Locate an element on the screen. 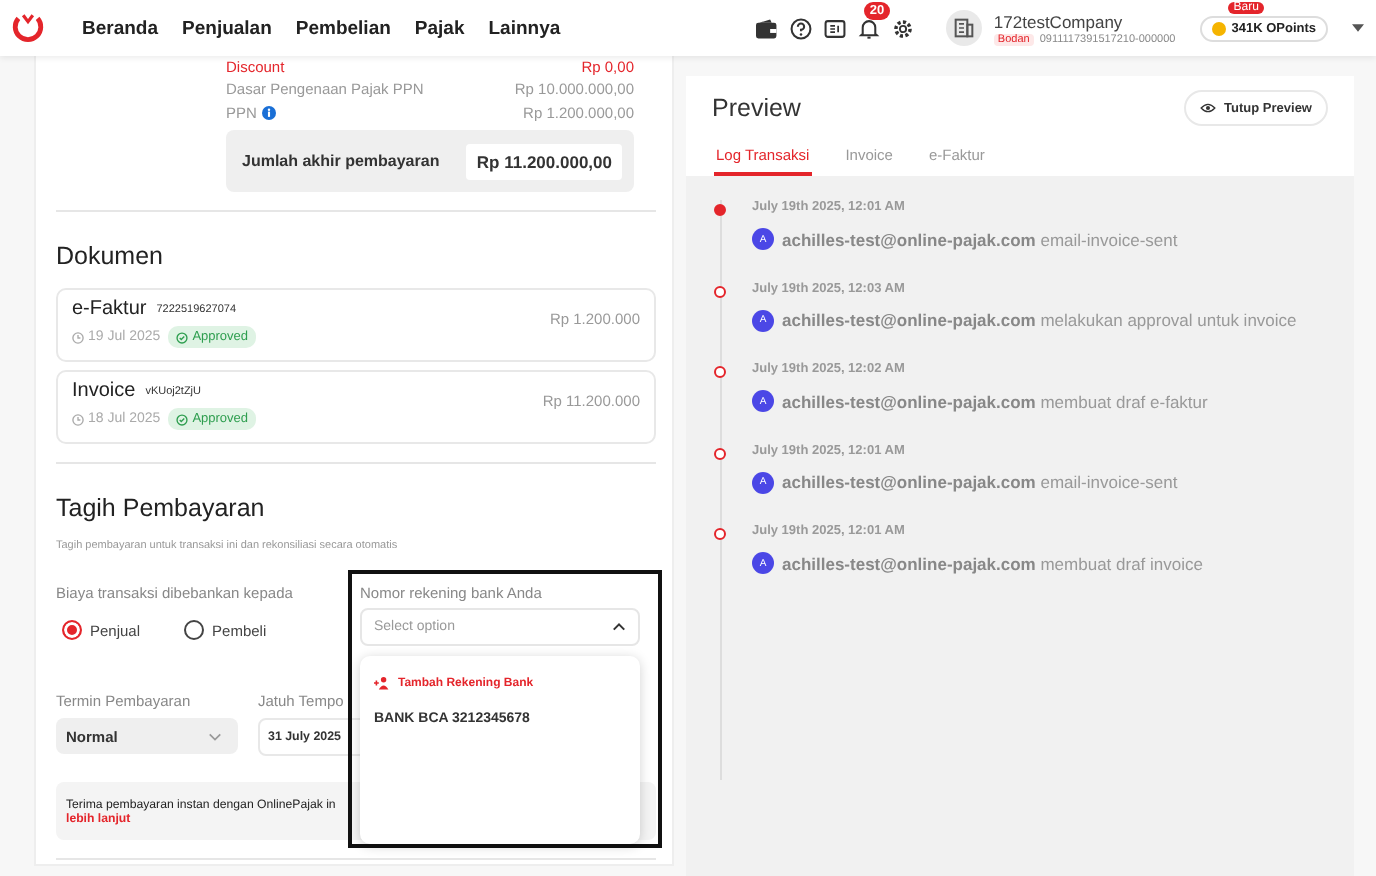 This screenshot has width=1376, height=876. company-name: 172testCompany is located at coordinates (1058, 21).